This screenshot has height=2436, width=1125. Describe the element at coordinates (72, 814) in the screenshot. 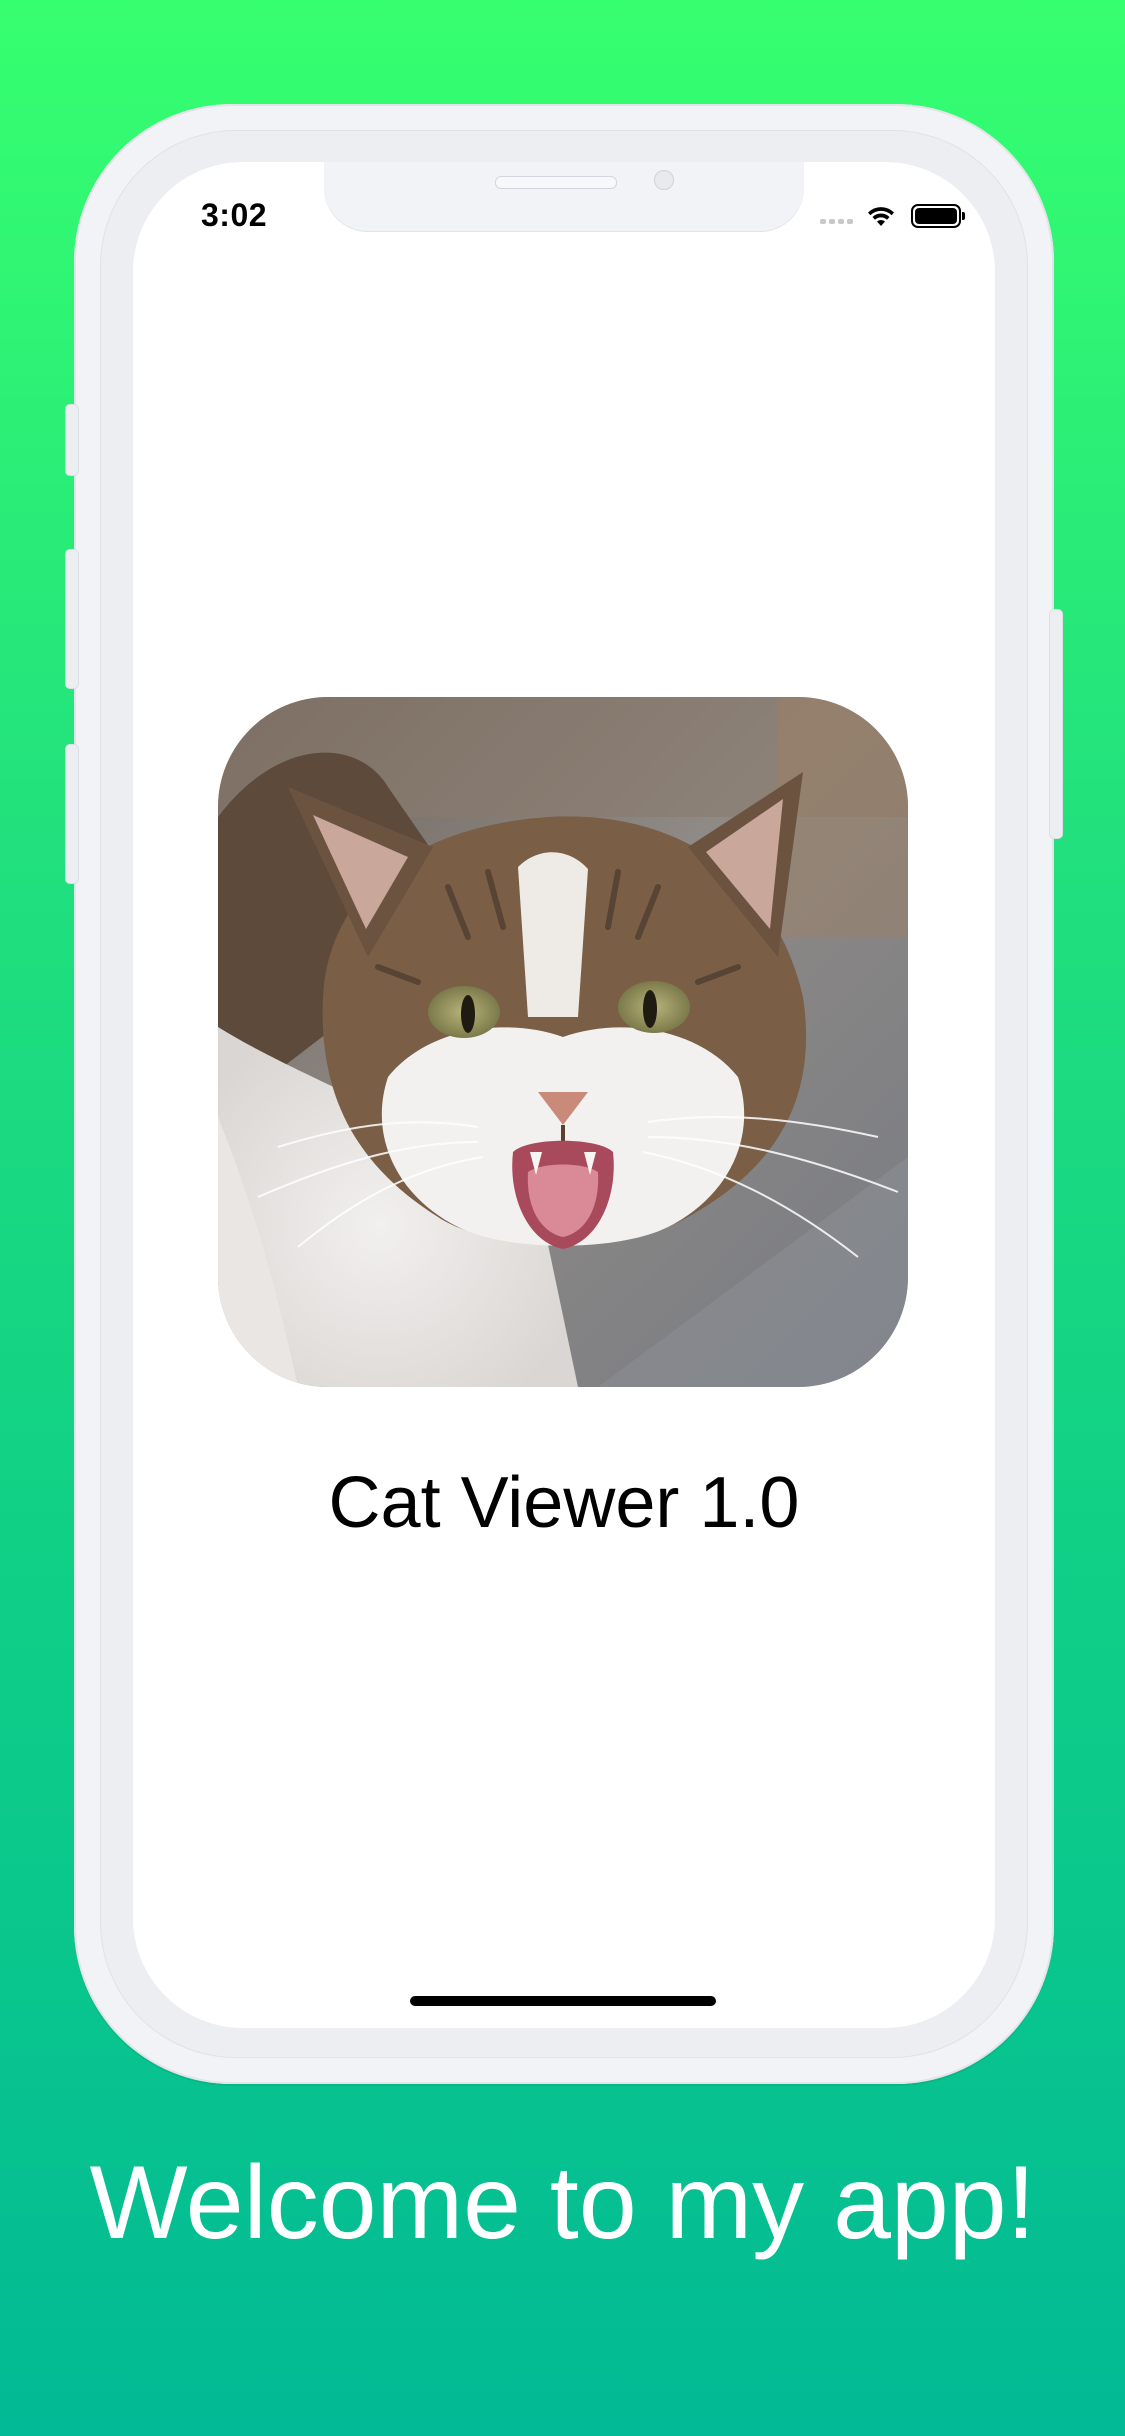

I see `volume-down-button` at that location.